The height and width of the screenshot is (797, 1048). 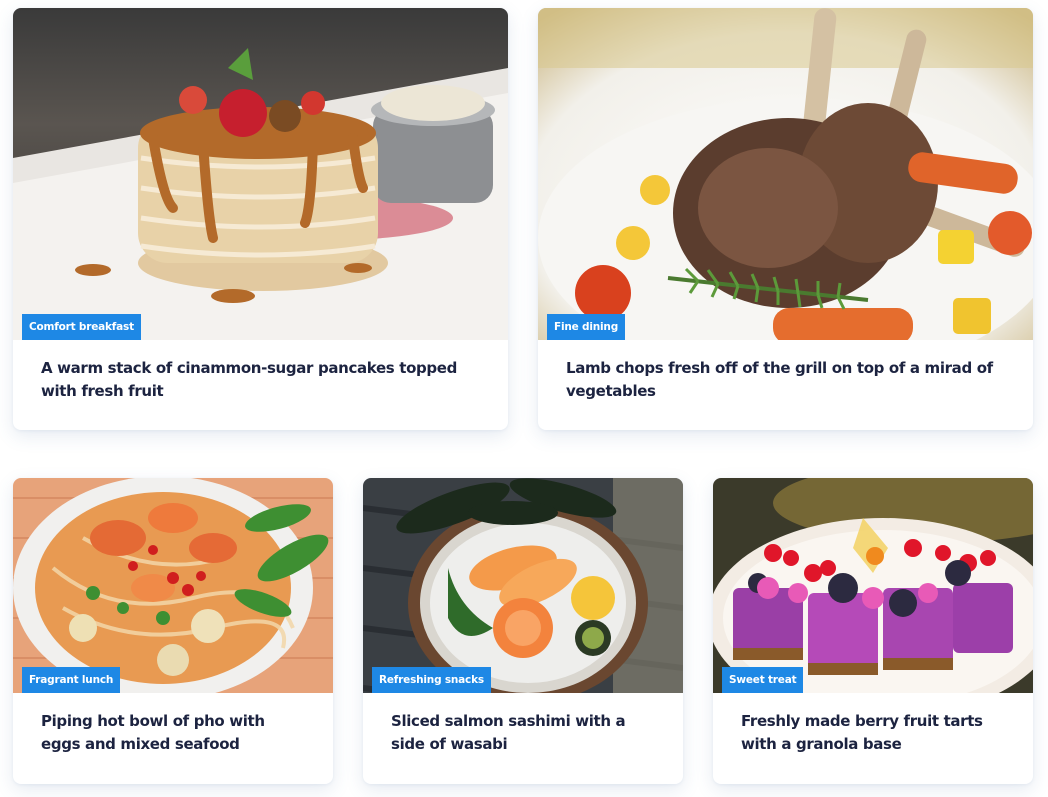 What do you see at coordinates (173, 585) in the screenshot?
I see `pho-bowl-photo: Fragrant lunch` at bounding box center [173, 585].